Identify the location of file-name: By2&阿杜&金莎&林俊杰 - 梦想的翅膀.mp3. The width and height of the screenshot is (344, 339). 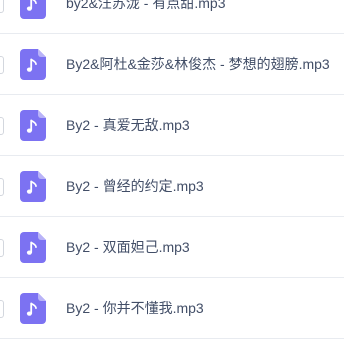
(198, 64).